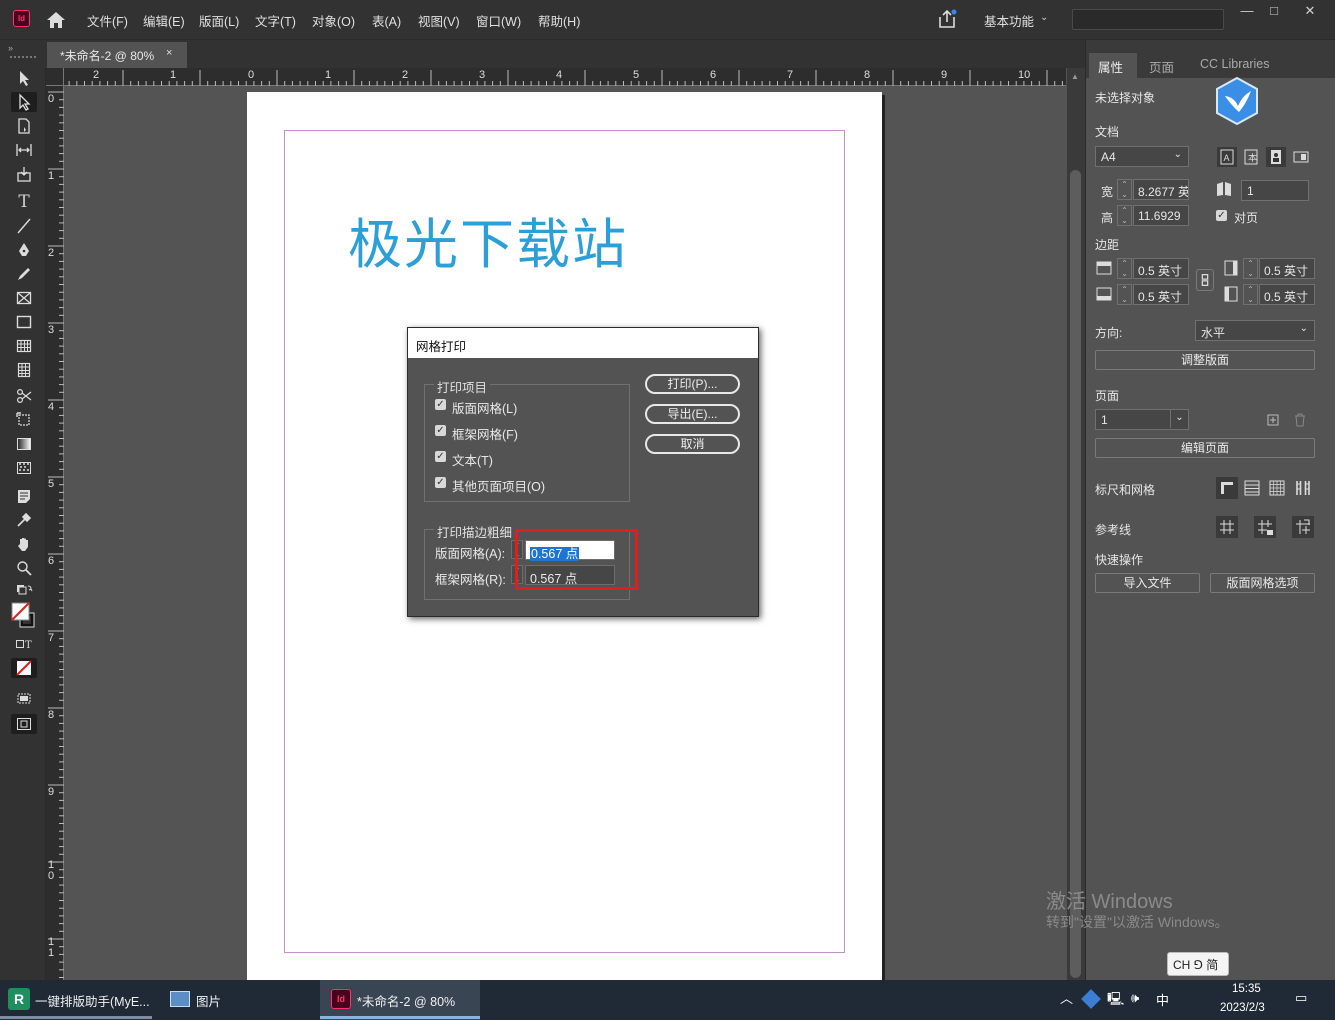 The image size is (1335, 1020). What do you see at coordinates (1205, 280) in the screenshot?
I see `link-margins-icon` at bounding box center [1205, 280].